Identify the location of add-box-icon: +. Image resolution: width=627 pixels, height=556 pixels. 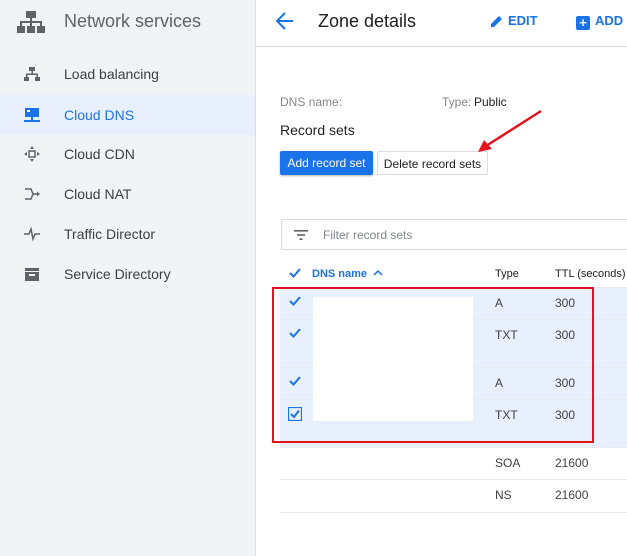
(583, 23).